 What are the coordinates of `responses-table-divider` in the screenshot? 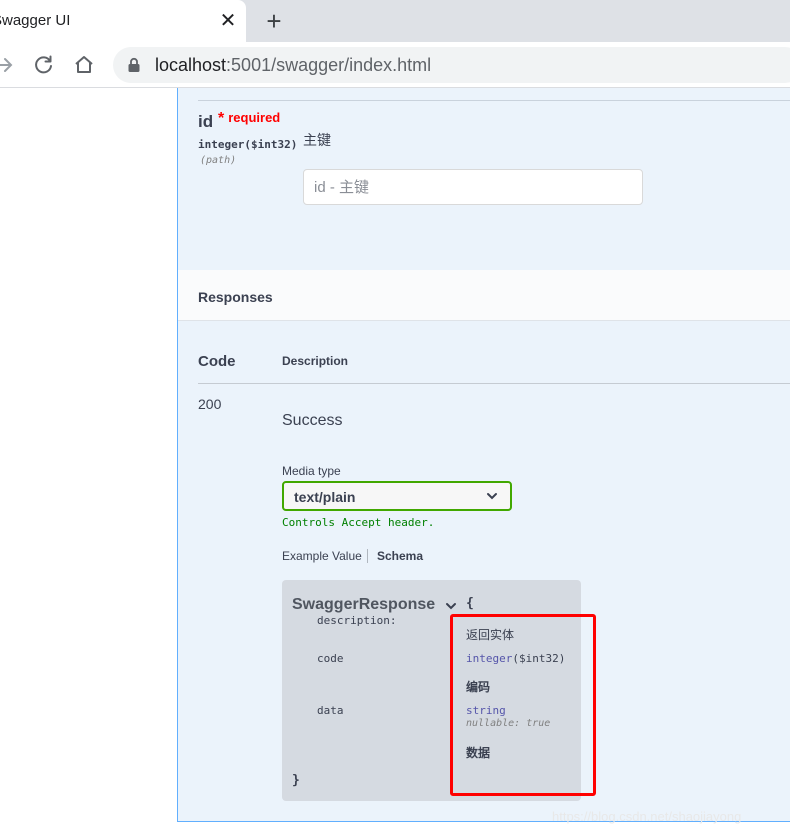 It's located at (494, 383).